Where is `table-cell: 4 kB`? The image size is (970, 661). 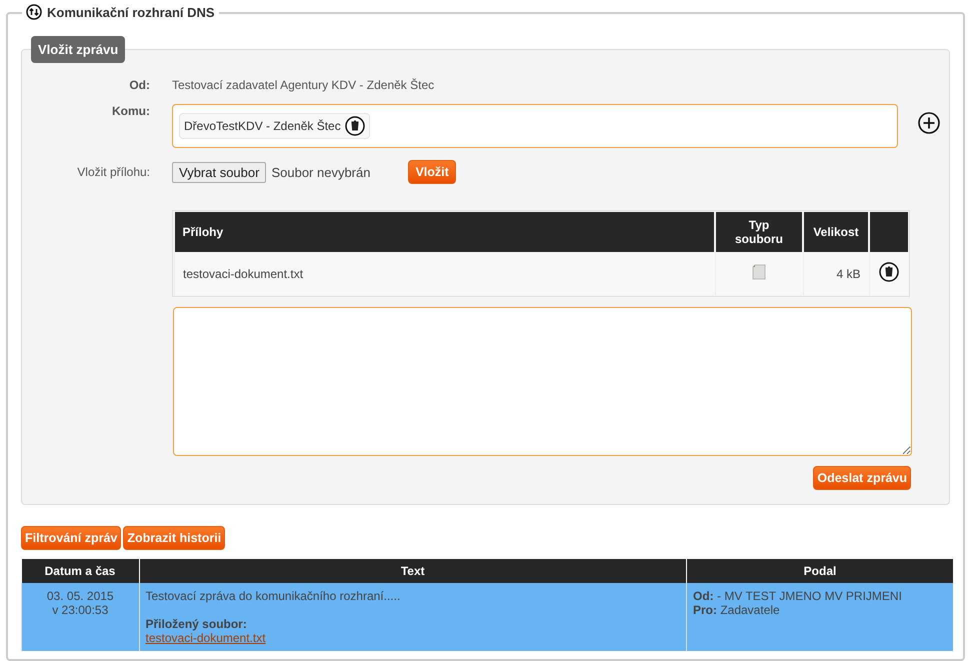
table-cell: 4 kB is located at coordinates (836, 273).